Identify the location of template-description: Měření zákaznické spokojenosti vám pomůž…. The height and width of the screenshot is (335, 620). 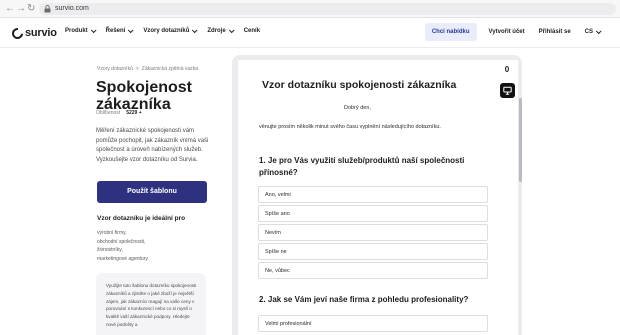
(152, 145).